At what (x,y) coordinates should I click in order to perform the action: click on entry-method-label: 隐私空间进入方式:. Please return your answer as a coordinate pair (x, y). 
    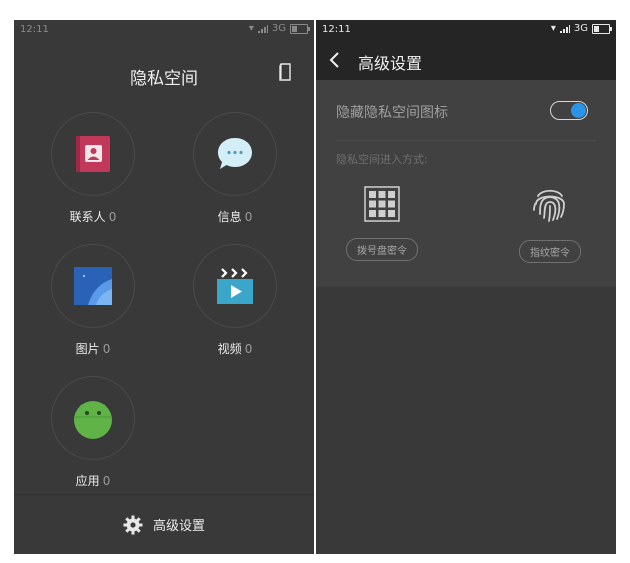
    Looking at the image, I should click on (382, 159).